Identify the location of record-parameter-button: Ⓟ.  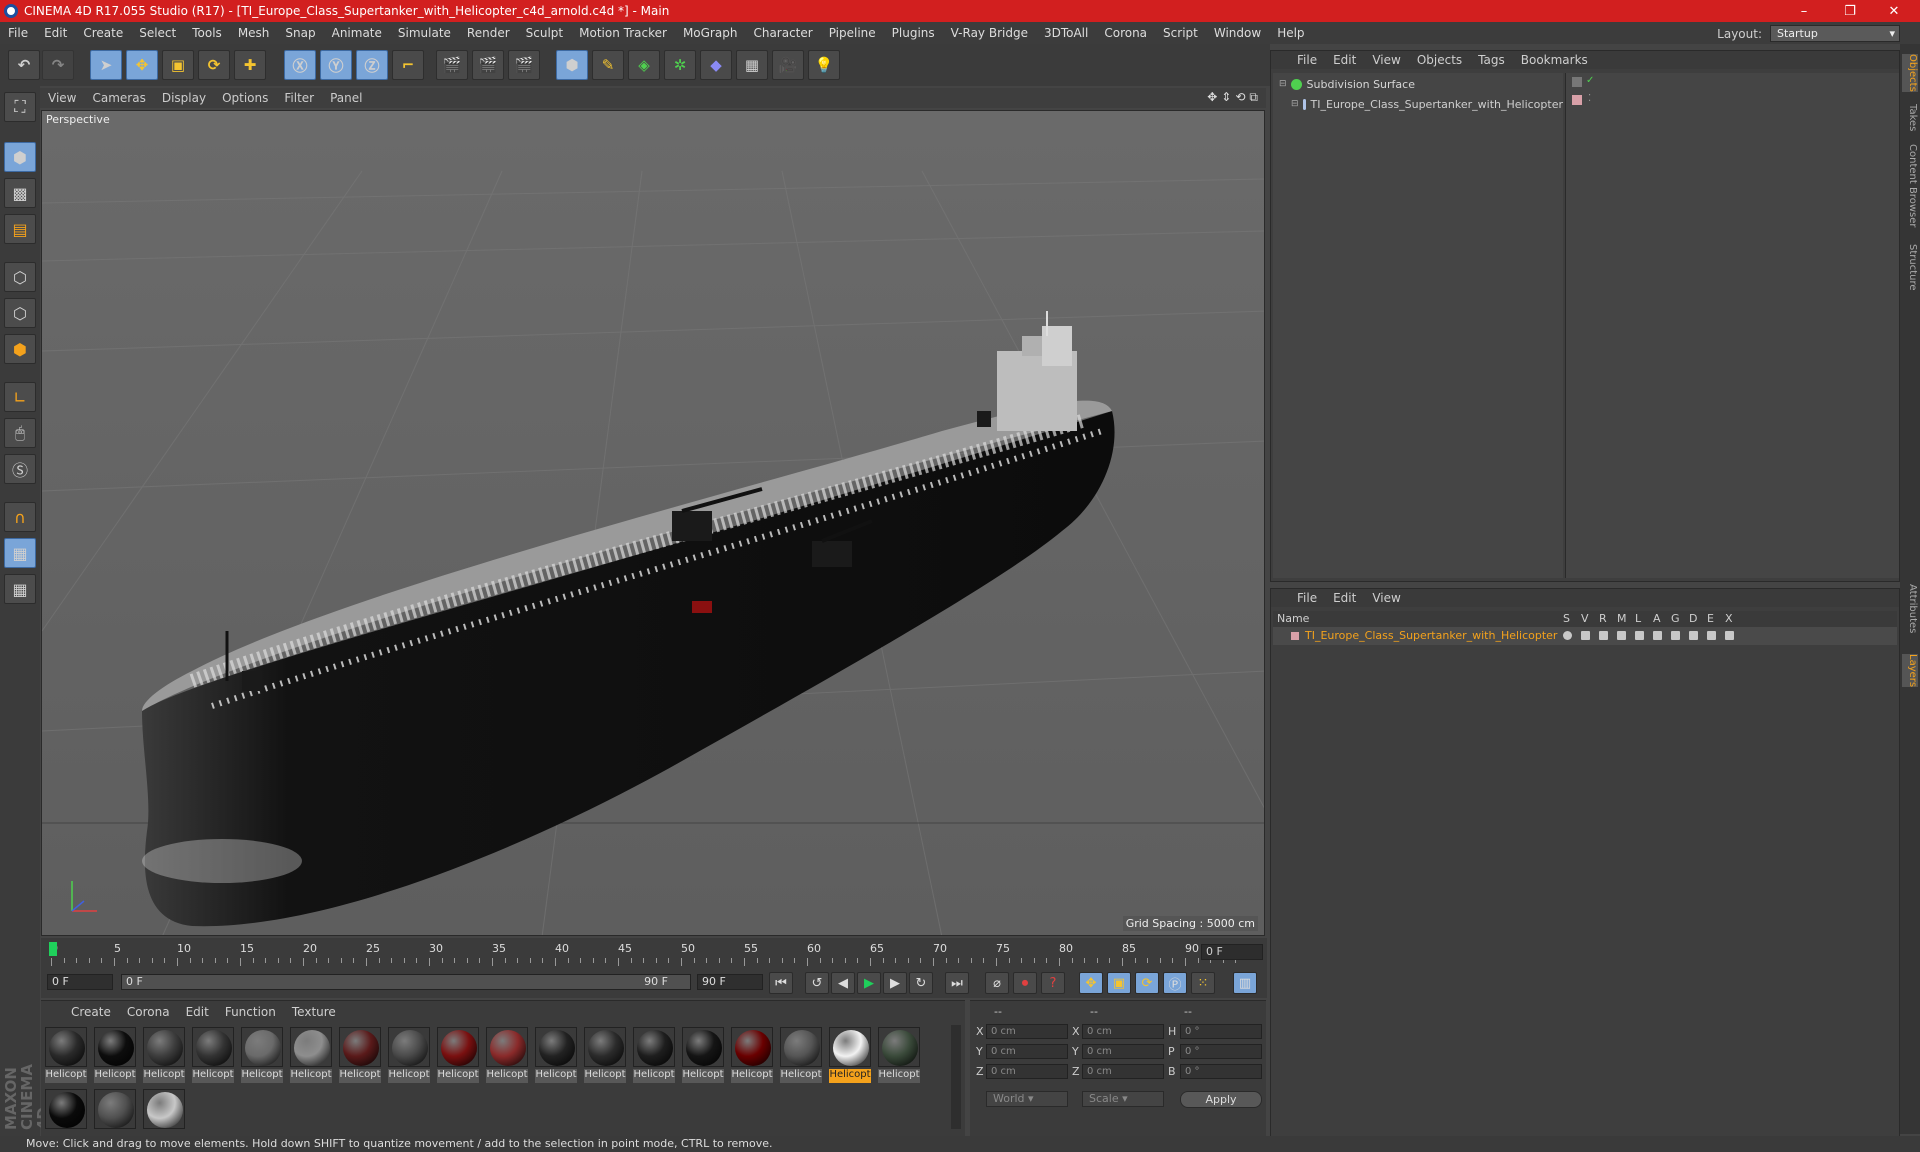
(1175, 983).